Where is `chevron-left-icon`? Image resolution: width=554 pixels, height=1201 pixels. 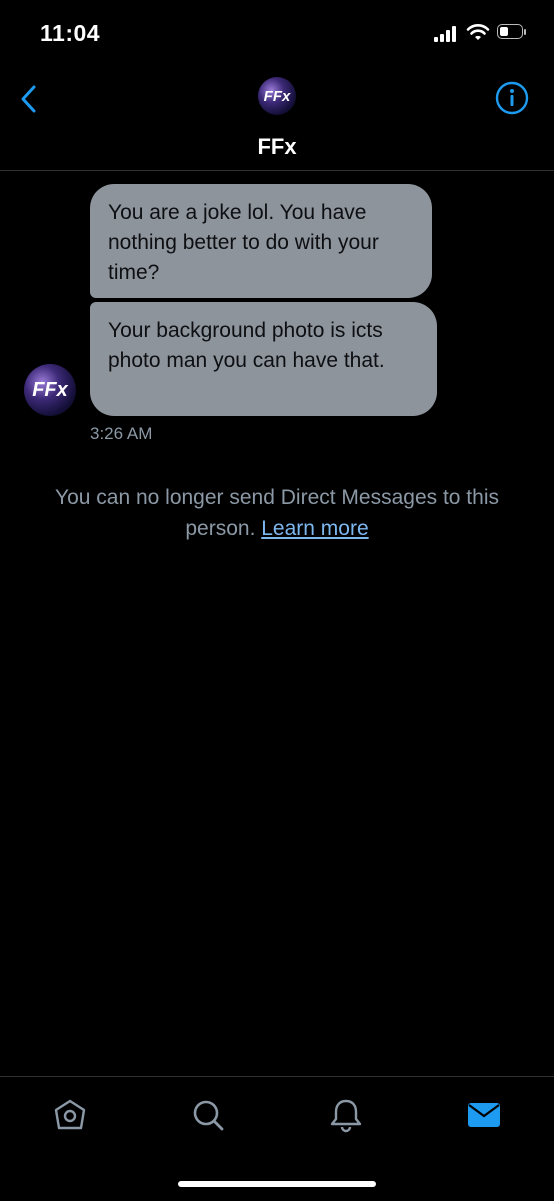 chevron-left-icon is located at coordinates (28, 99).